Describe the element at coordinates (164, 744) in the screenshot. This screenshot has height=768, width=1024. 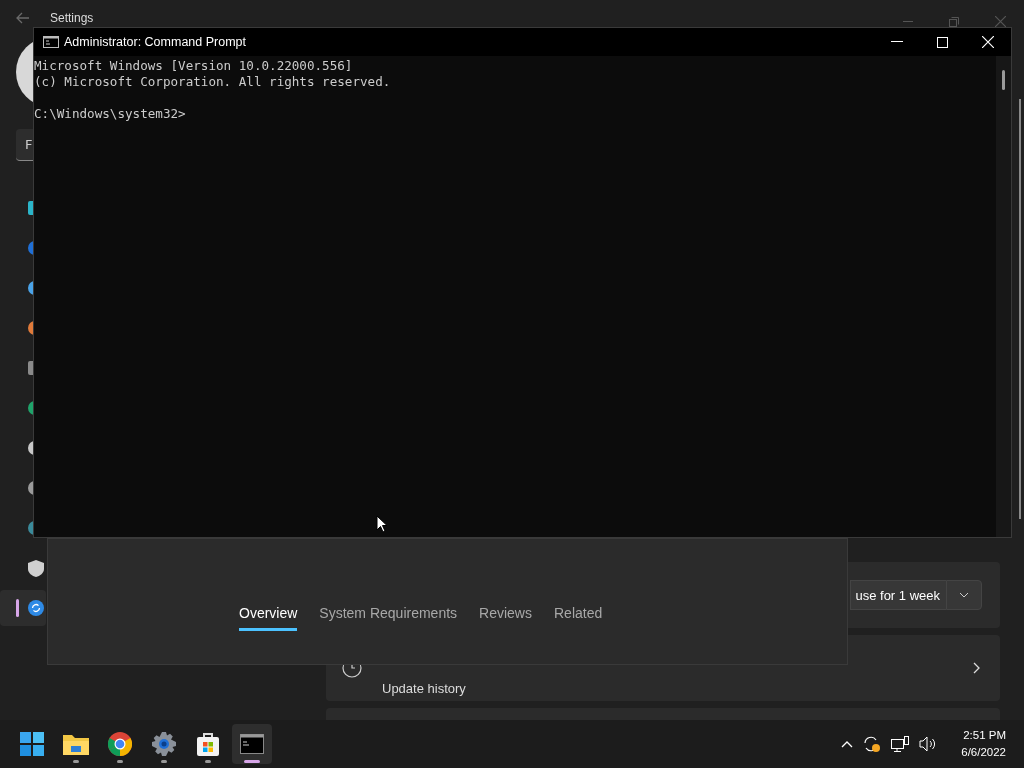
I see `gear-icon` at that location.